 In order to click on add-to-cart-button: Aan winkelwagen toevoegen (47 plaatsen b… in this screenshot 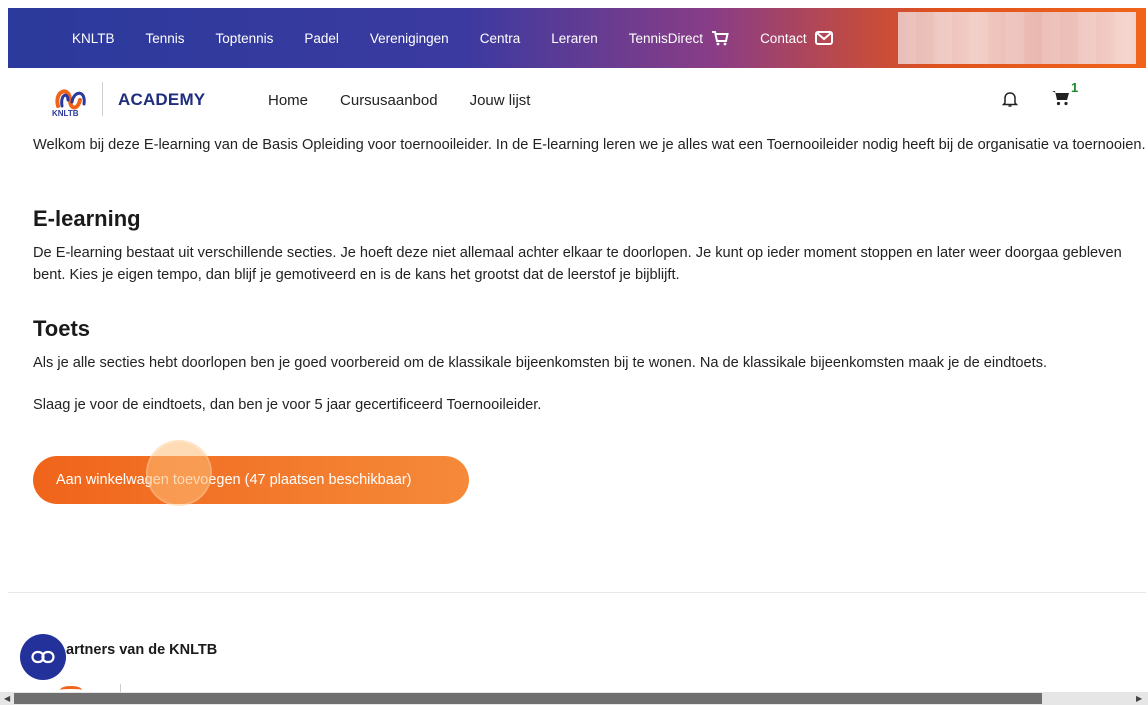, I will do `click(251, 480)`.